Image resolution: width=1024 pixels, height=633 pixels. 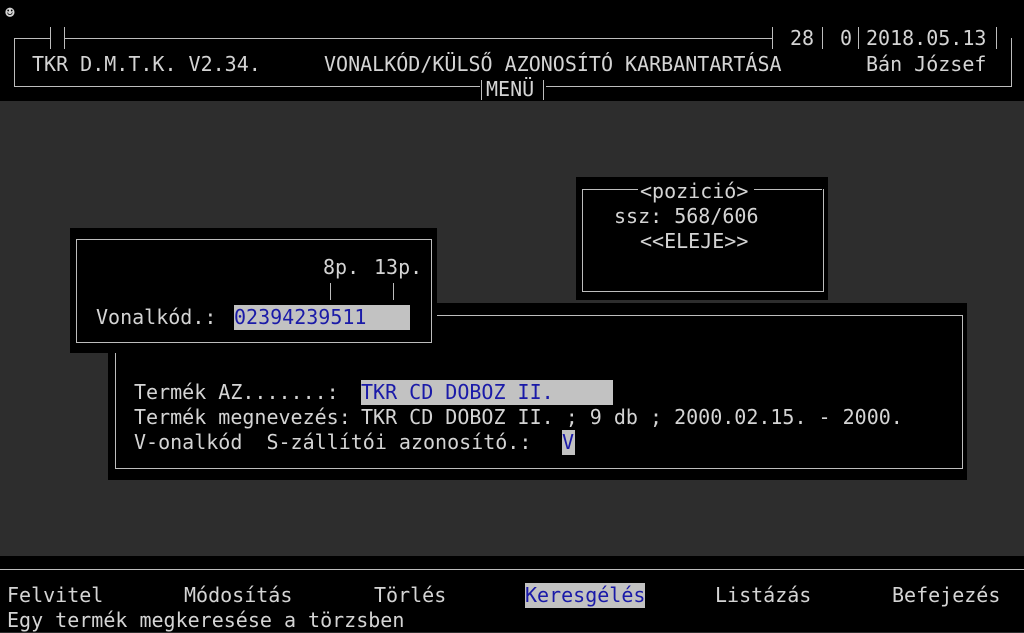 I want to click on barcode-marker-13p: 13p., so click(x=398, y=267).